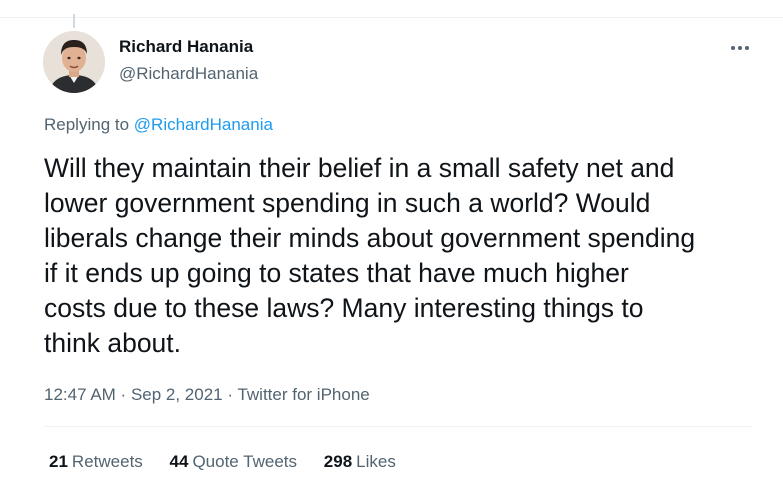 Image resolution: width=783 pixels, height=488 pixels. Describe the element at coordinates (74, 21) in the screenshot. I see `thread-connector-line` at that location.